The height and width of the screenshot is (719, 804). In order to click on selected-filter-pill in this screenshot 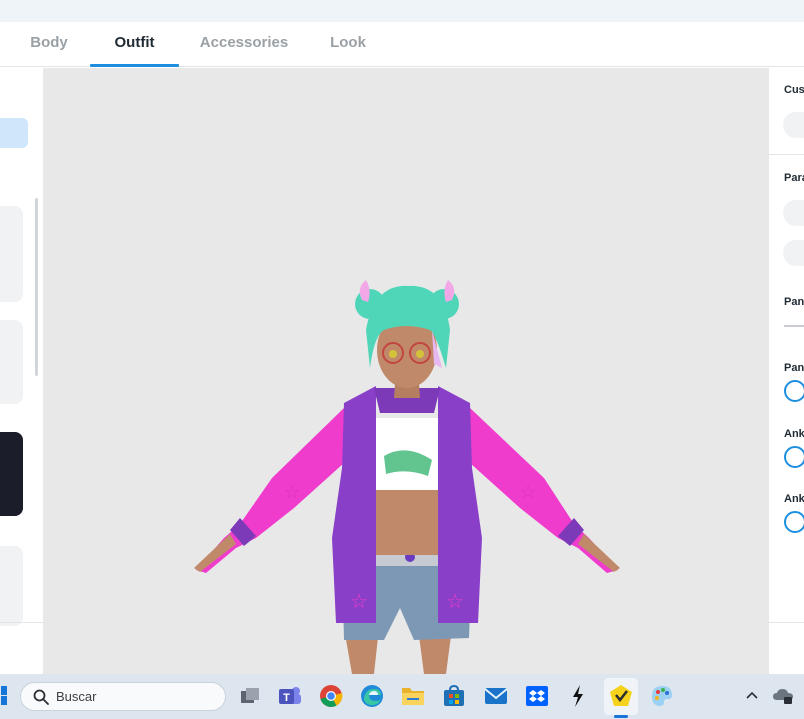, I will do `click(14, 133)`.